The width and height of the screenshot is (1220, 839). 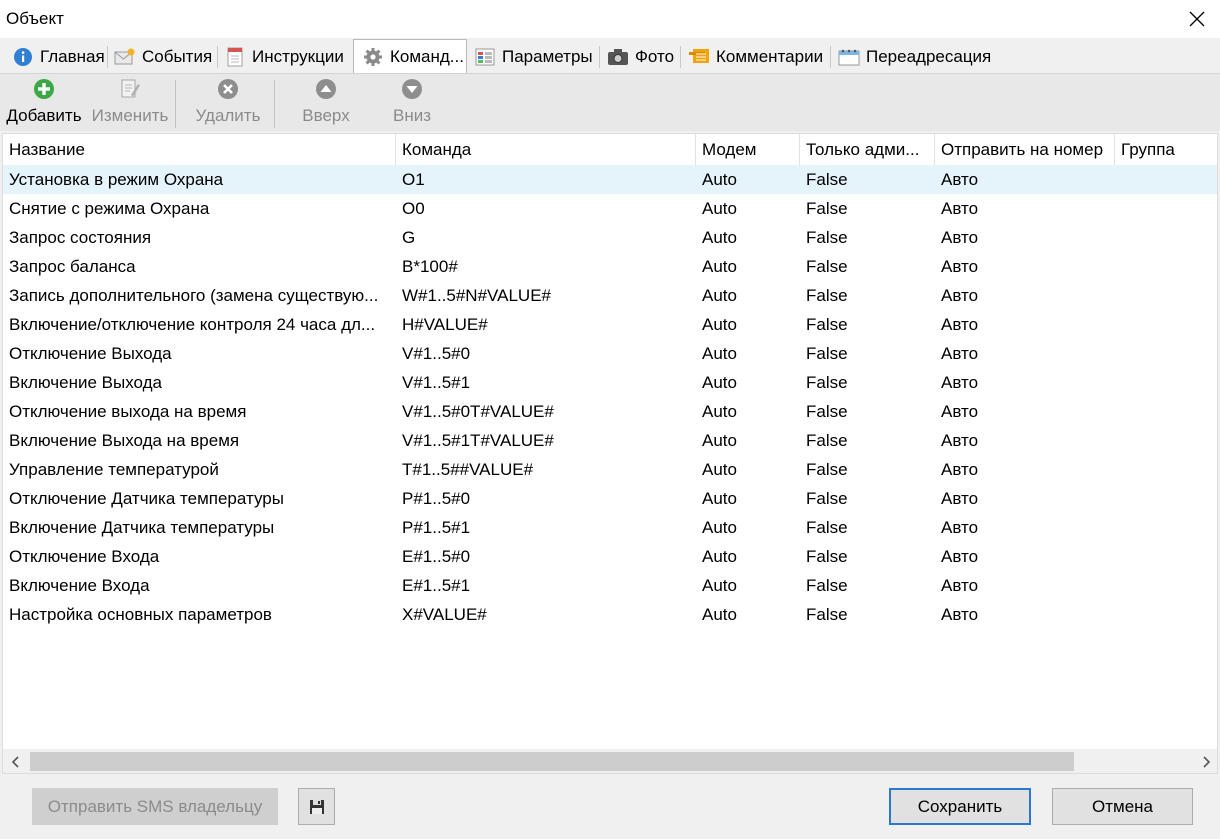 I want to click on tab-photo: Фото, so click(x=636, y=57).